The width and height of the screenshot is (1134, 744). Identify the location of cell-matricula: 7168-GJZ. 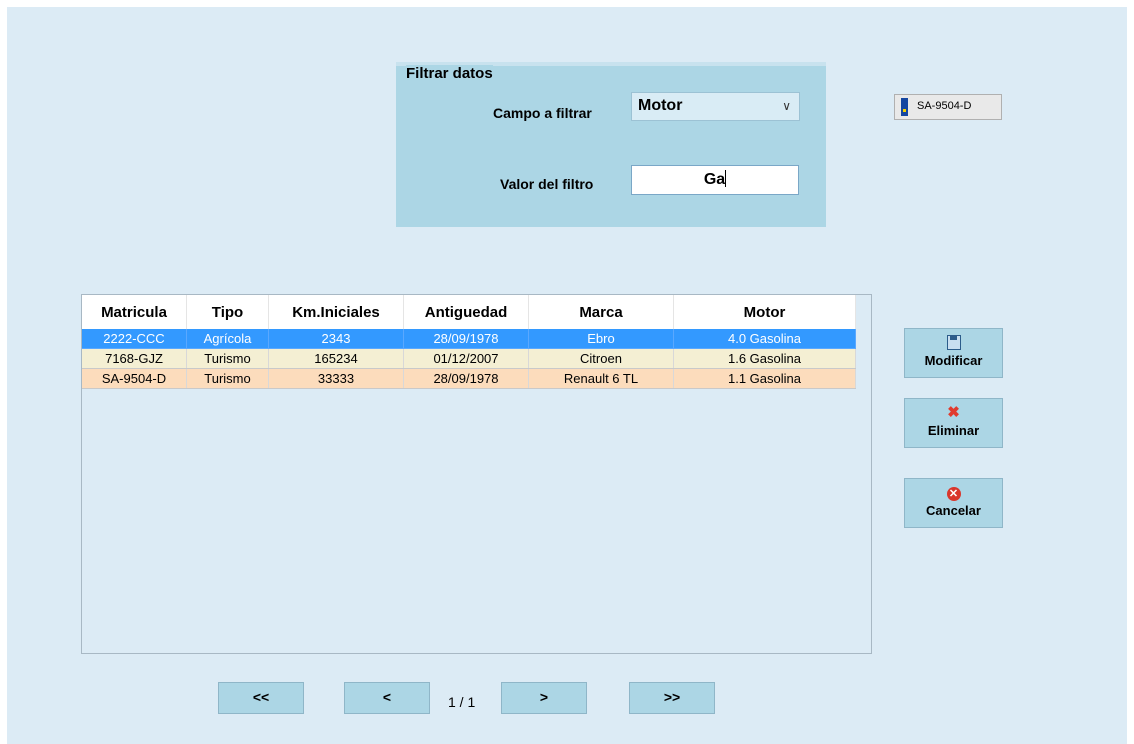
(134, 358).